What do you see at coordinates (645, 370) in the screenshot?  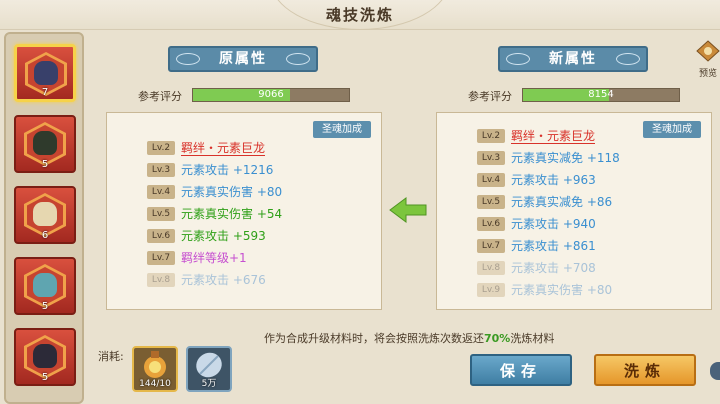 I see `refine-button: 洗炼` at bounding box center [645, 370].